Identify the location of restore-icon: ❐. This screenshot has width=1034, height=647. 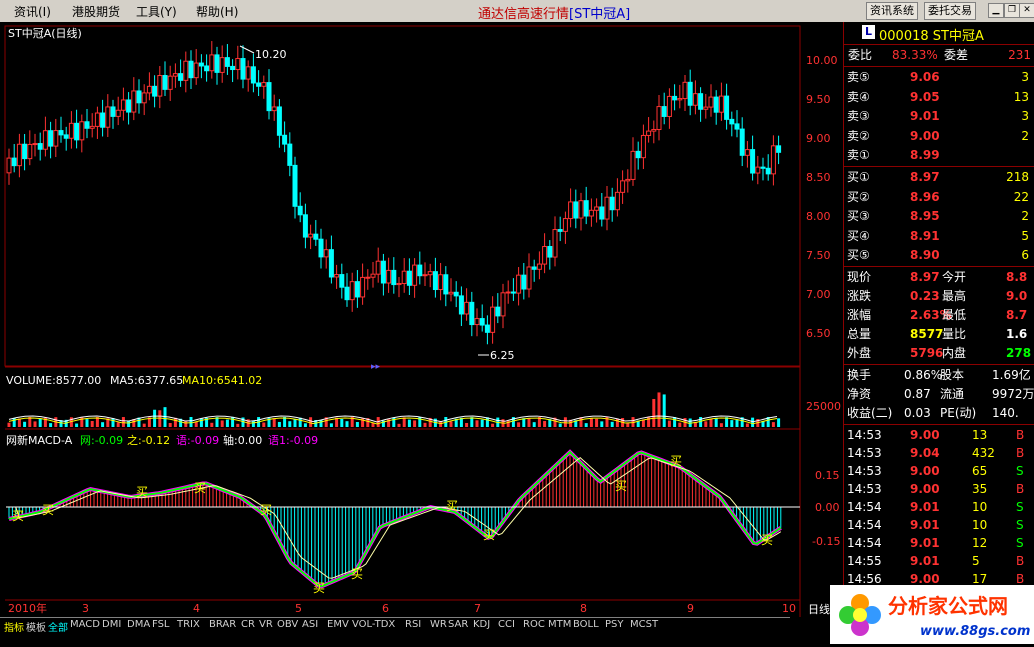
(1012, 10).